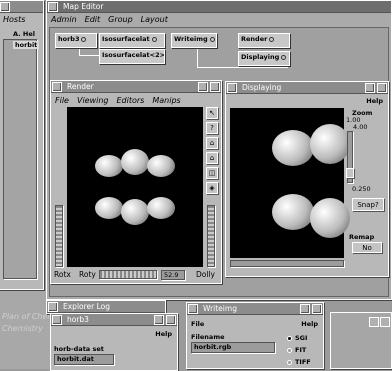 This screenshot has height=371, width=392. What do you see at coordinates (136, 87) in the screenshot?
I see `render-titlebar: Render` at bounding box center [136, 87].